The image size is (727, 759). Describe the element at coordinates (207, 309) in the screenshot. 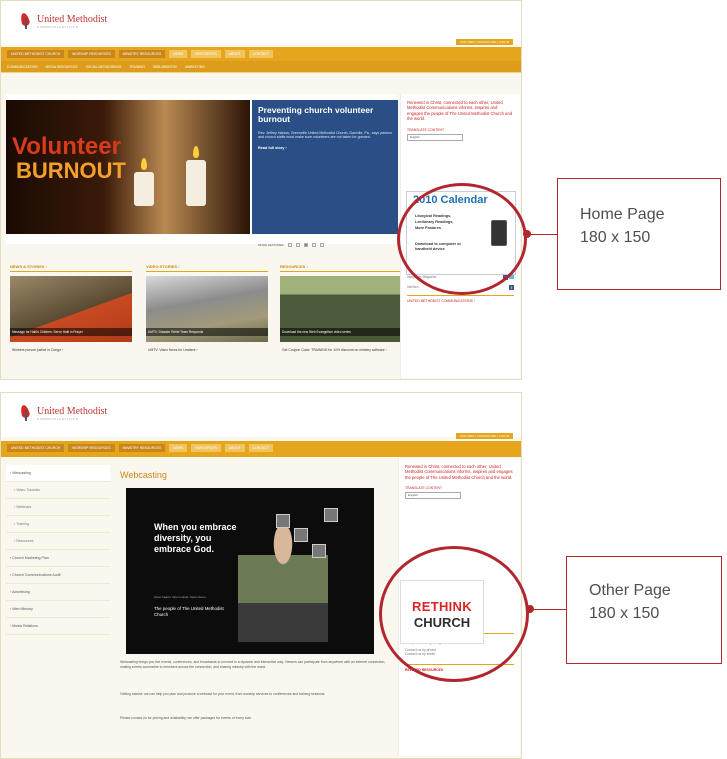

I see `video-thumbnail: UMTV: Disaster Relief Team Responds` at that location.